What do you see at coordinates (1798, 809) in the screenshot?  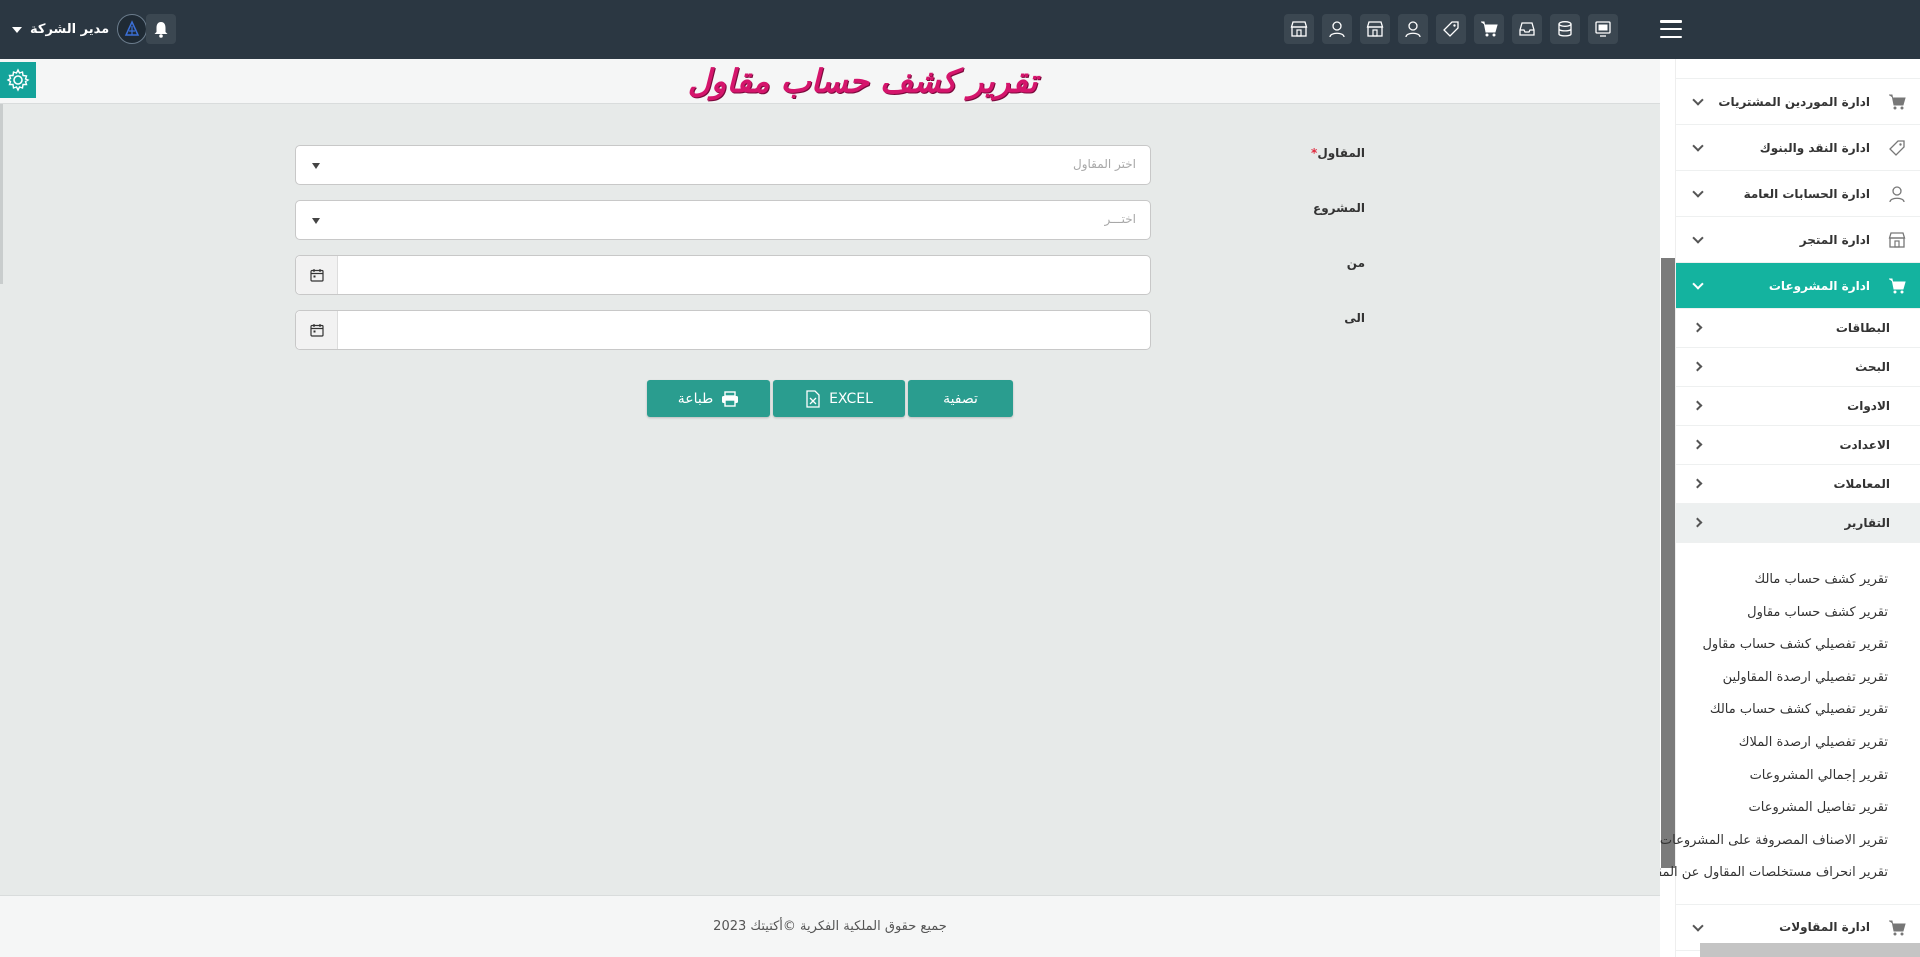 I see `report-link: تقرير تفاصيل المشروعات` at bounding box center [1798, 809].